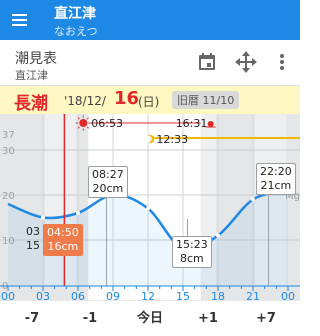 The height and width of the screenshot is (336, 320). Describe the element at coordinates (148, 295) in the screenshot. I see `x-tick-label: 12` at that location.